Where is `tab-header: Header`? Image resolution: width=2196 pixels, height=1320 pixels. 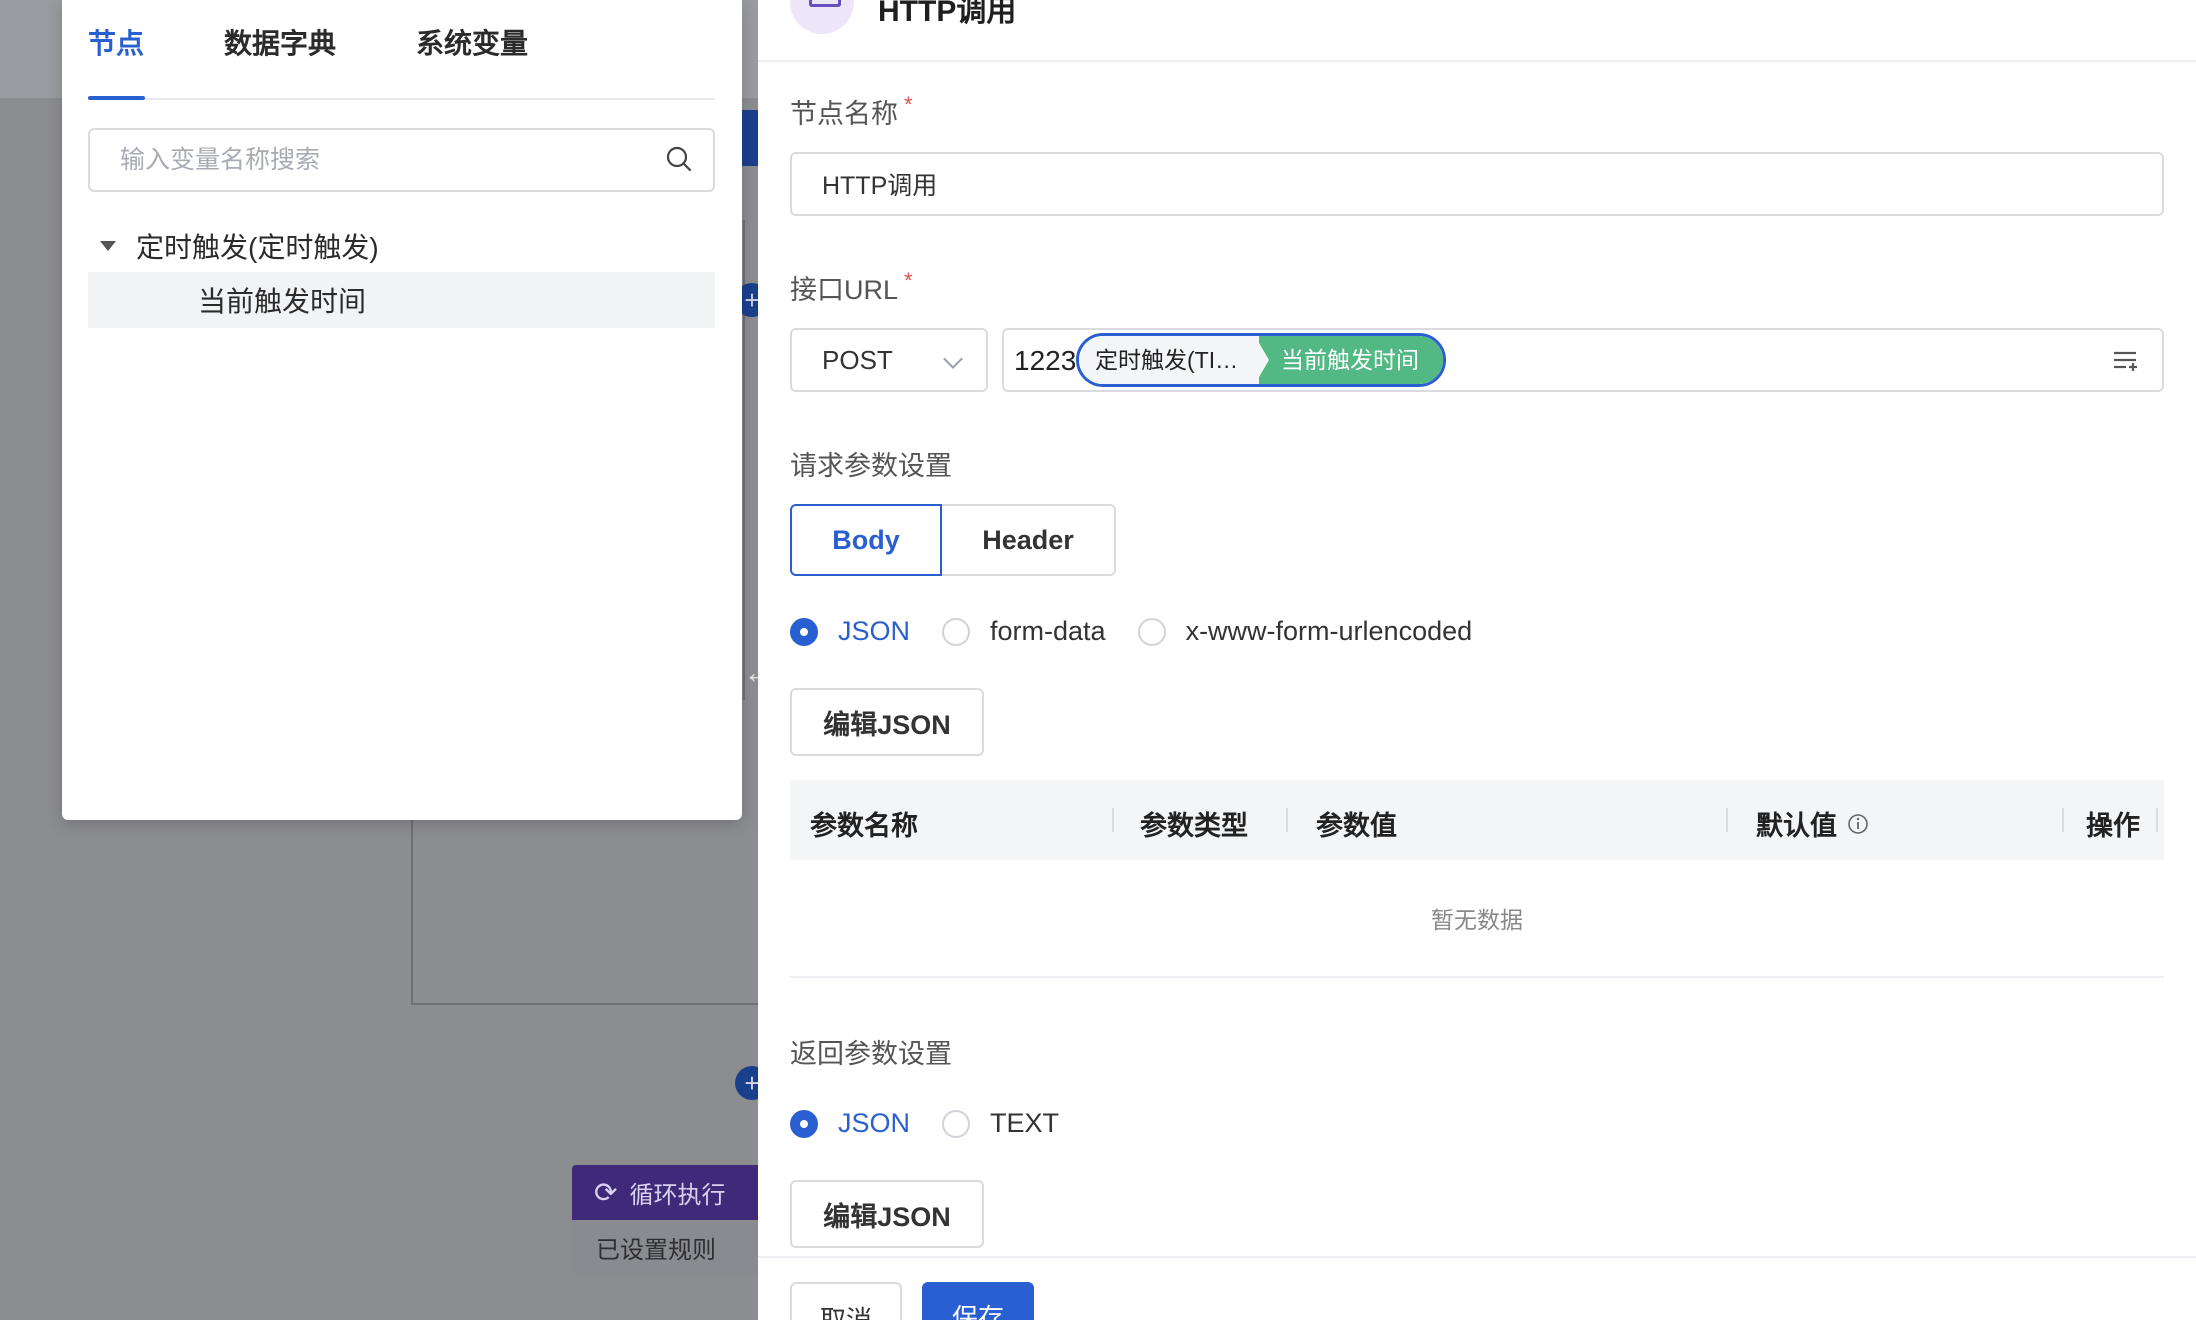
tab-header: Header is located at coordinates (1028, 540).